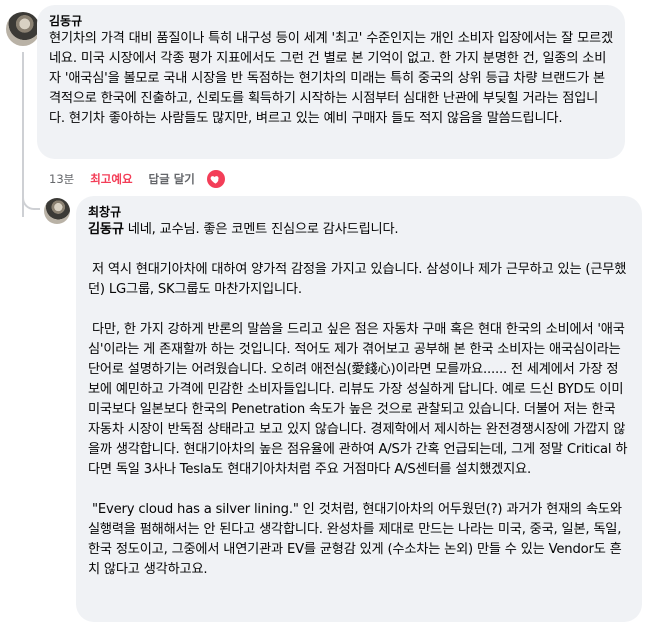  I want to click on comment-author: 김동규, so click(331, 21).